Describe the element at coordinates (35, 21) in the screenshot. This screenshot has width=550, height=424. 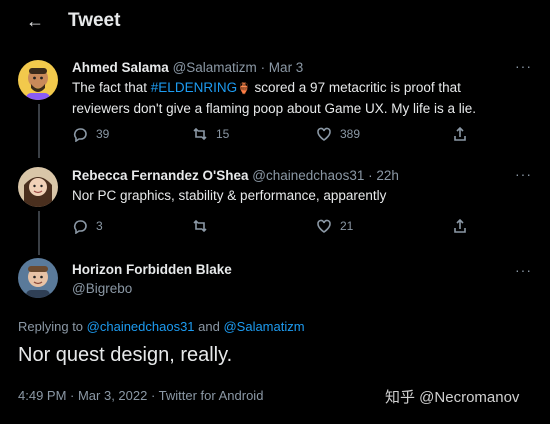
I see `back-arrow-icon: ←` at that location.